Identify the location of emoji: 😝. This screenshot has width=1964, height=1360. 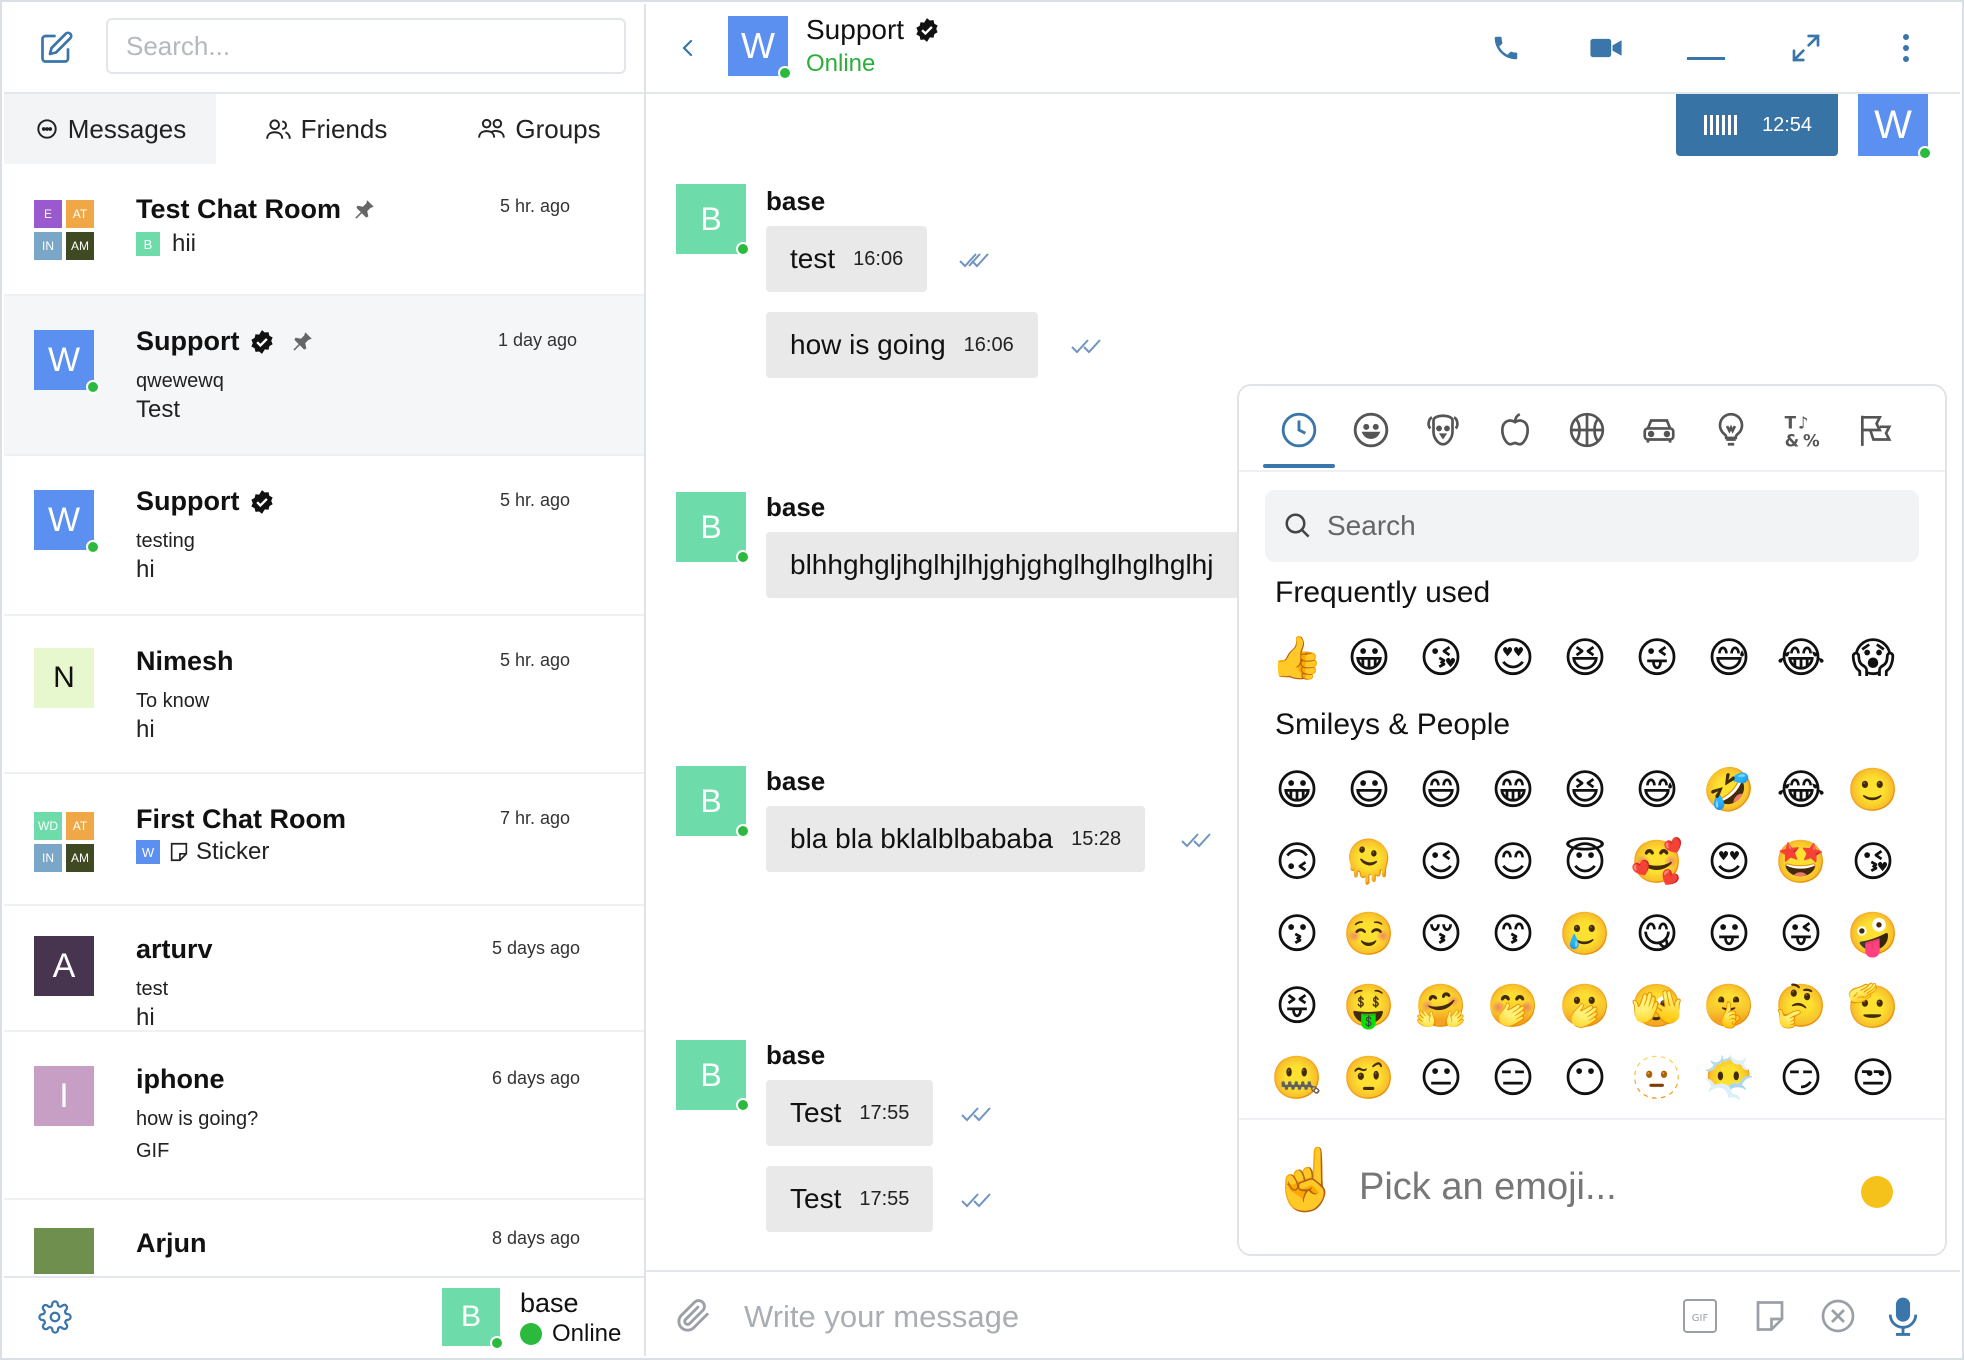
(1297, 1006).